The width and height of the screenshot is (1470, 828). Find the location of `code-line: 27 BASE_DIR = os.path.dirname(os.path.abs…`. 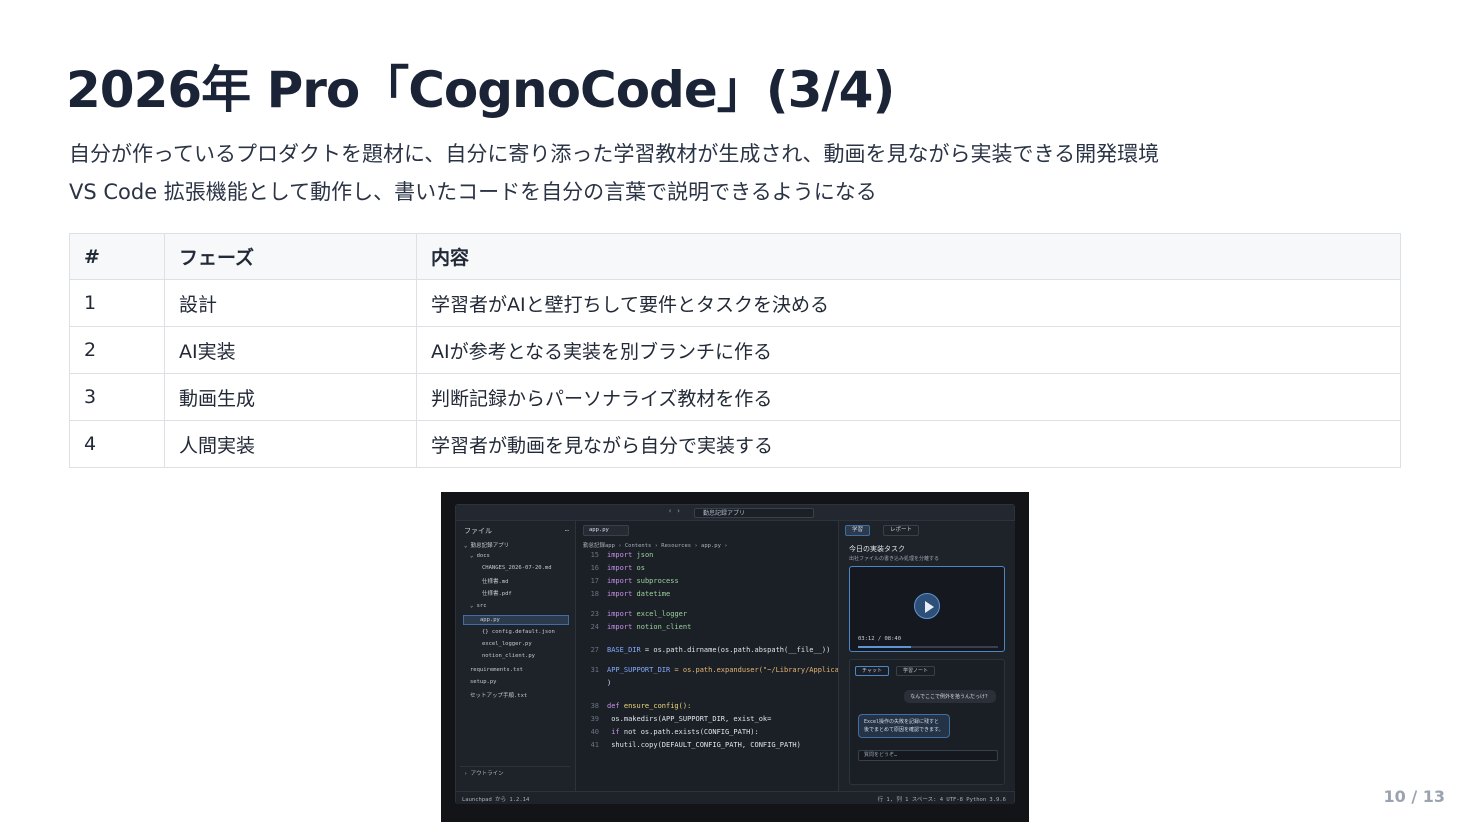

code-line: 27 BASE_DIR = os.path.dirname(os.path.abs… is located at coordinates (710, 650).